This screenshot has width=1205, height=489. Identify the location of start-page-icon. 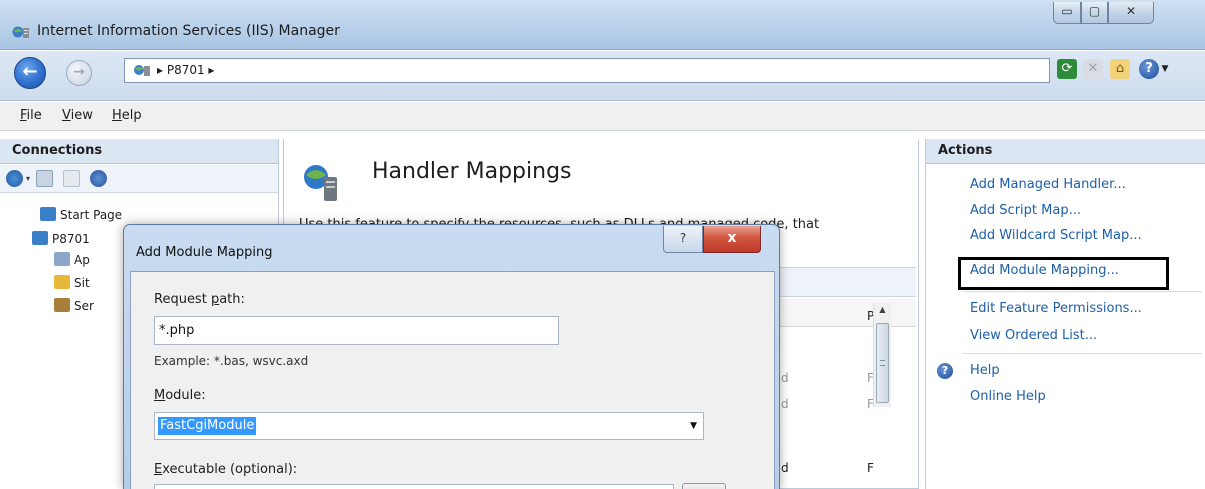
(48, 214).